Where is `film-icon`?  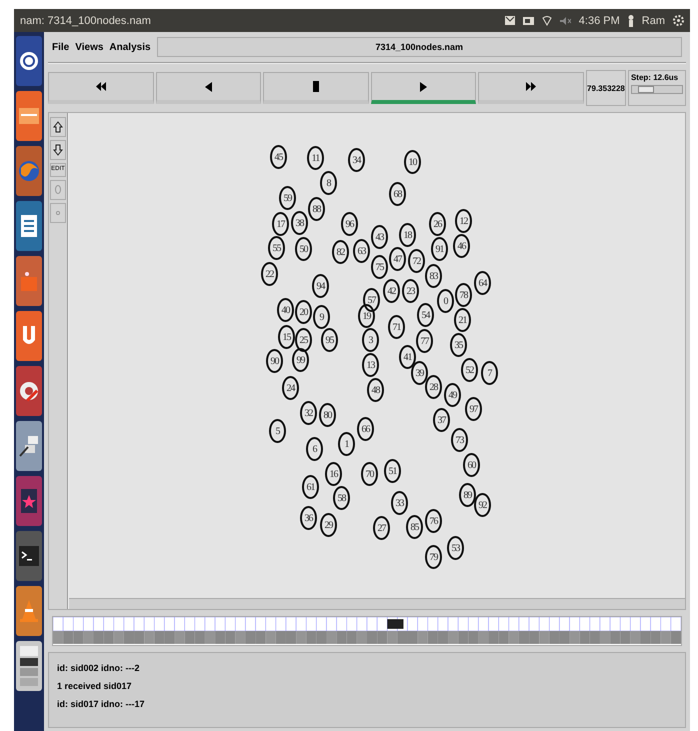
film-icon is located at coordinates (29, 501).